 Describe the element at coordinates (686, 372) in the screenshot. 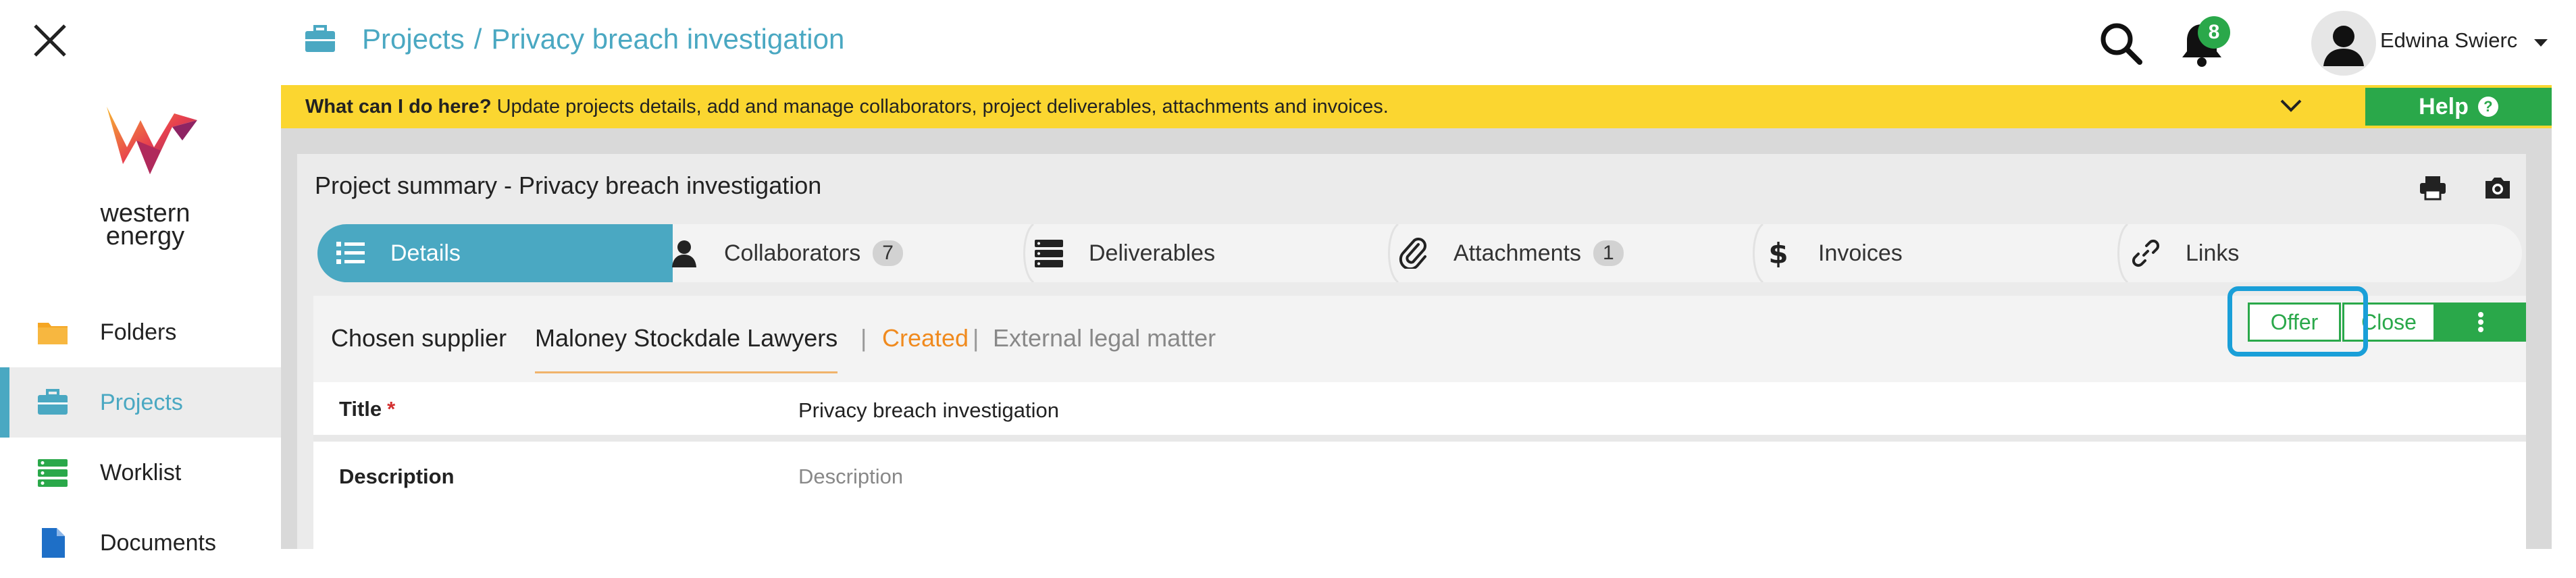

I see `supplier-underline` at that location.